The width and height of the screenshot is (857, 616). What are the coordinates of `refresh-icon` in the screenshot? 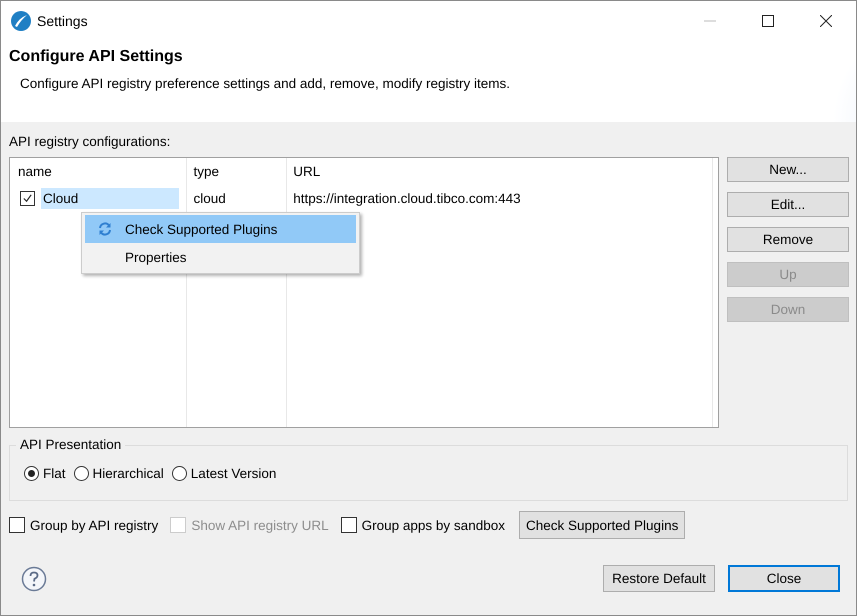 It's located at (105, 229).